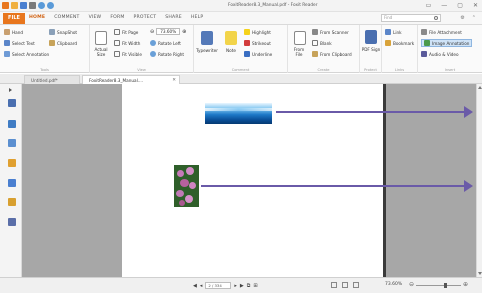 The width and height of the screenshot is (482, 293). I want to click on clipboard-icon, so click(52, 43).